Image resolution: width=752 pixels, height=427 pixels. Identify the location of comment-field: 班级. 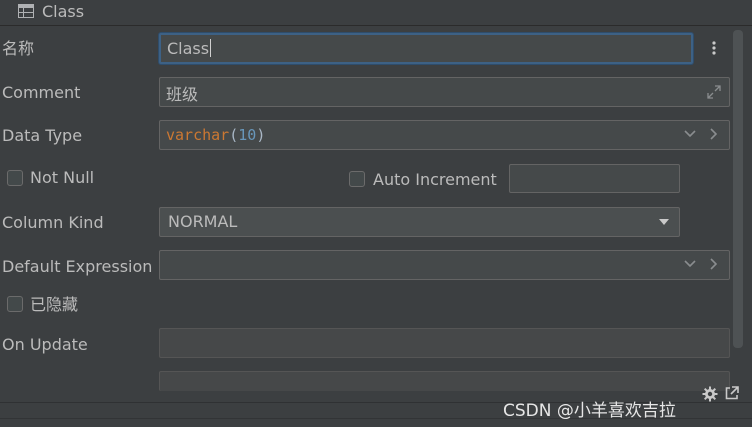
(444, 92).